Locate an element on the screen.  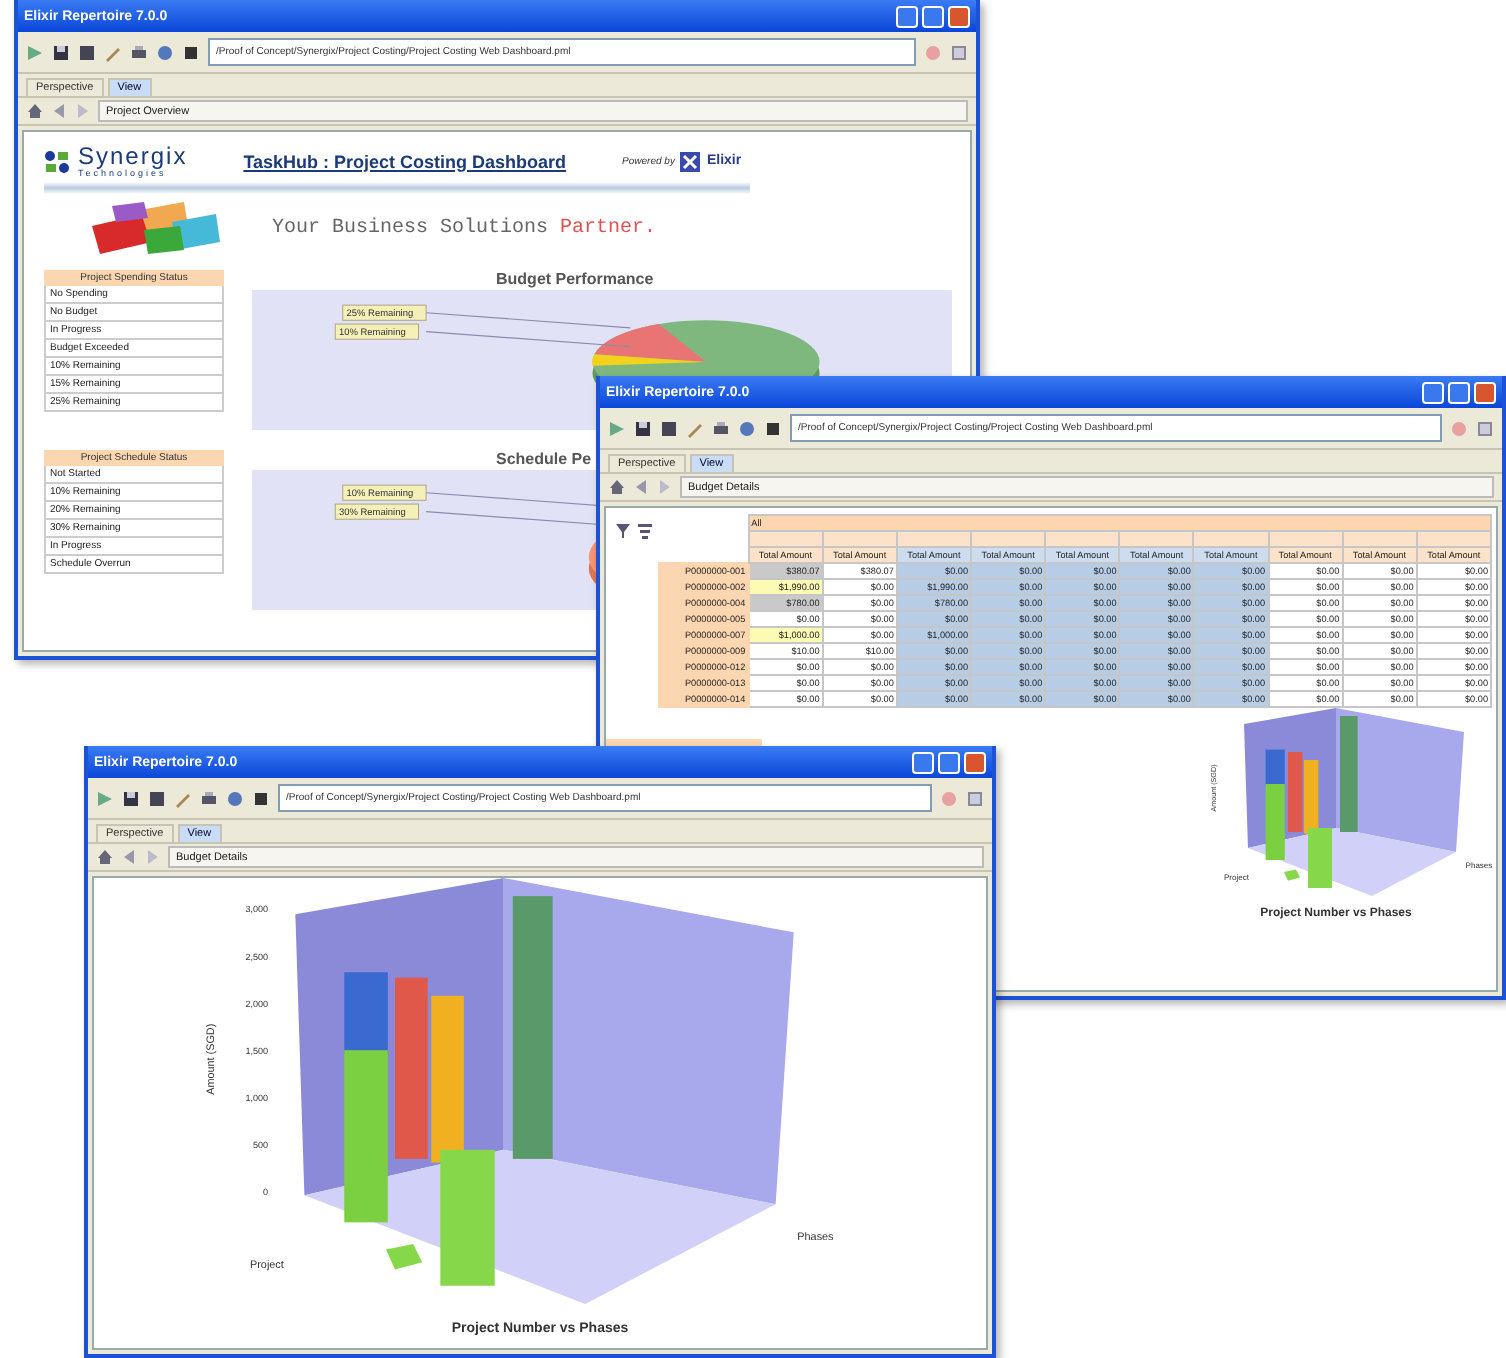
filter-icon is located at coordinates (623, 531).